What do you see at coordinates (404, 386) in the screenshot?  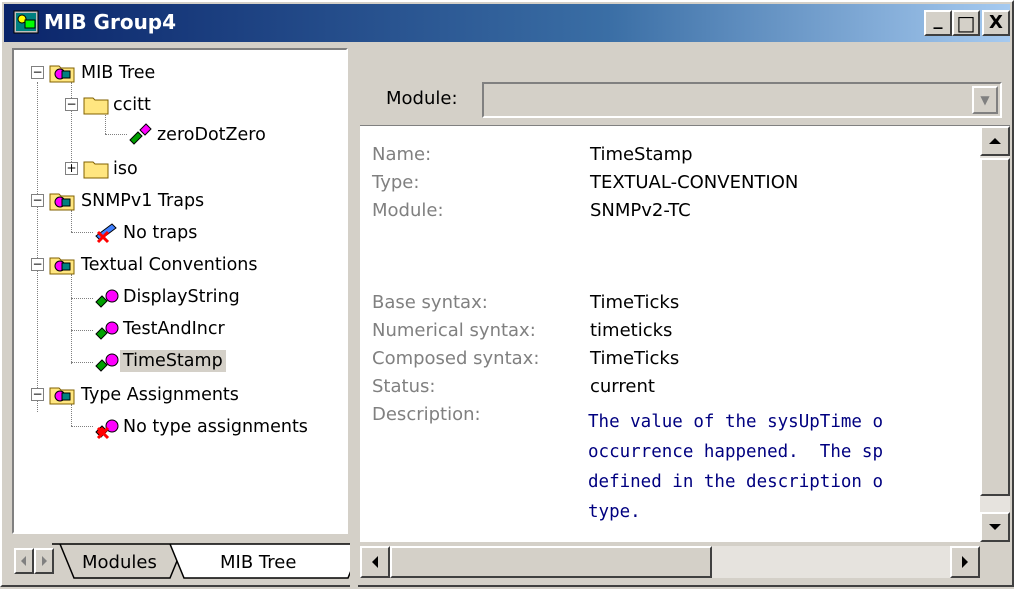 I see `detail-label: Status:` at bounding box center [404, 386].